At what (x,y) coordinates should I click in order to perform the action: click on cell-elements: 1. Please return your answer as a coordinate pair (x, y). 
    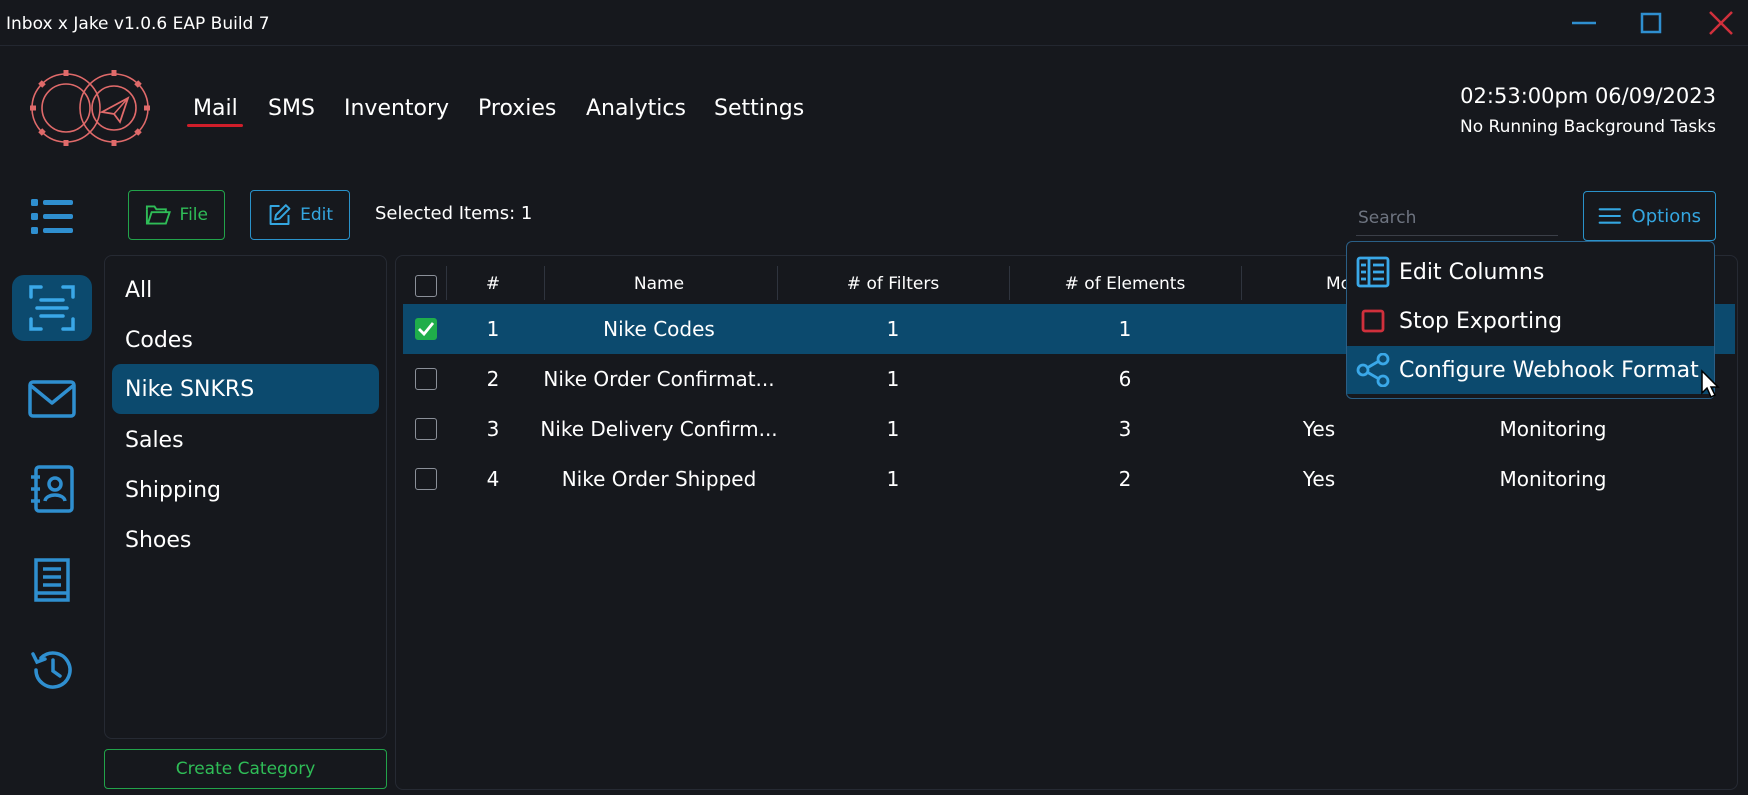
    Looking at the image, I should click on (1125, 329).